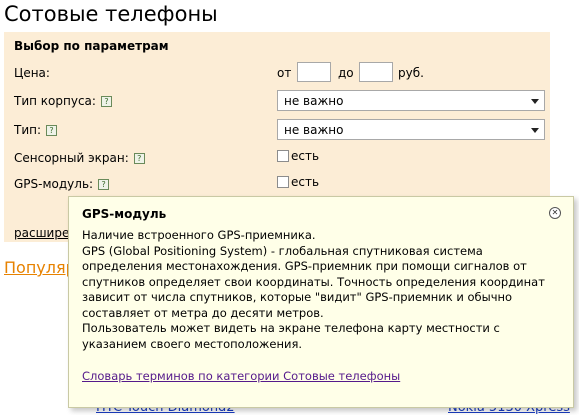  I want to click on body-type-select: не важно, so click(411, 100).